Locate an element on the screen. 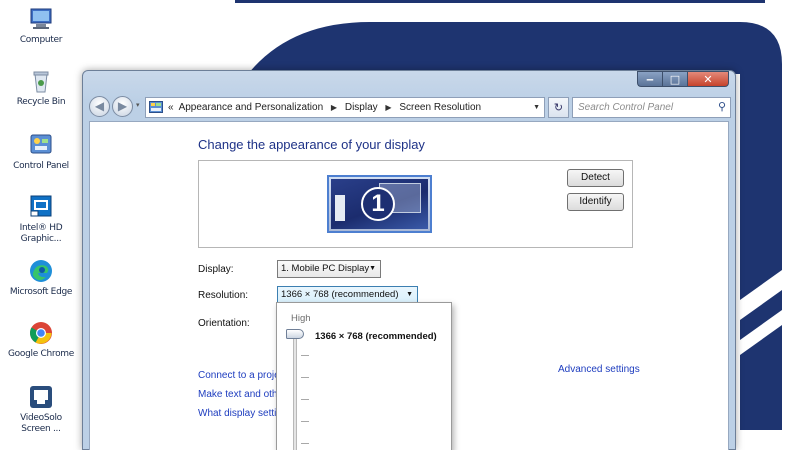 Image resolution: width=800 pixels, height=450 pixels. desktop-icon-computer: Computer is located at coordinates (41, 26).